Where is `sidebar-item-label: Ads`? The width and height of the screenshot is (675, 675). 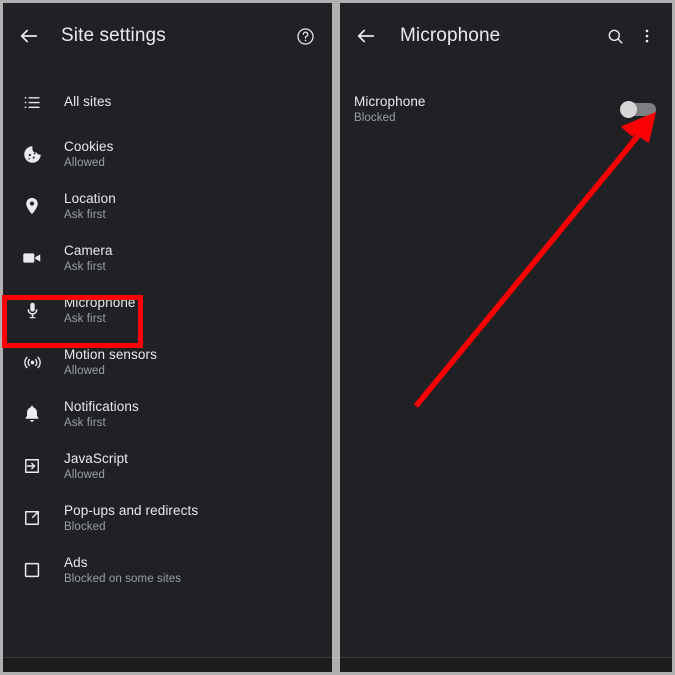
sidebar-item-label: Ads is located at coordinates (76, 562).